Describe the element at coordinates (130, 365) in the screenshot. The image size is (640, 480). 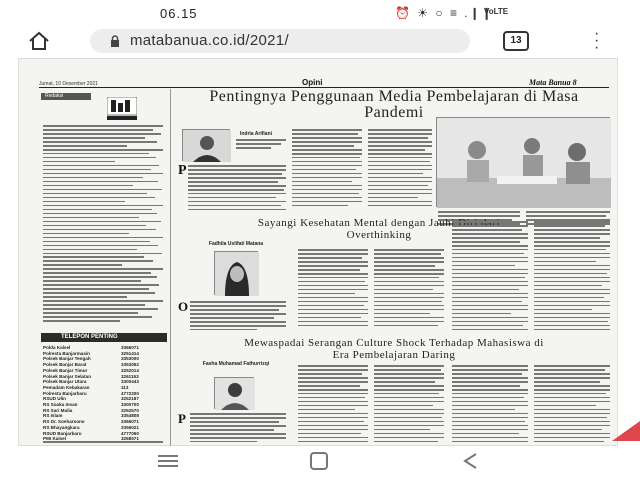
I see `telepon-number: 3353052` at that location.